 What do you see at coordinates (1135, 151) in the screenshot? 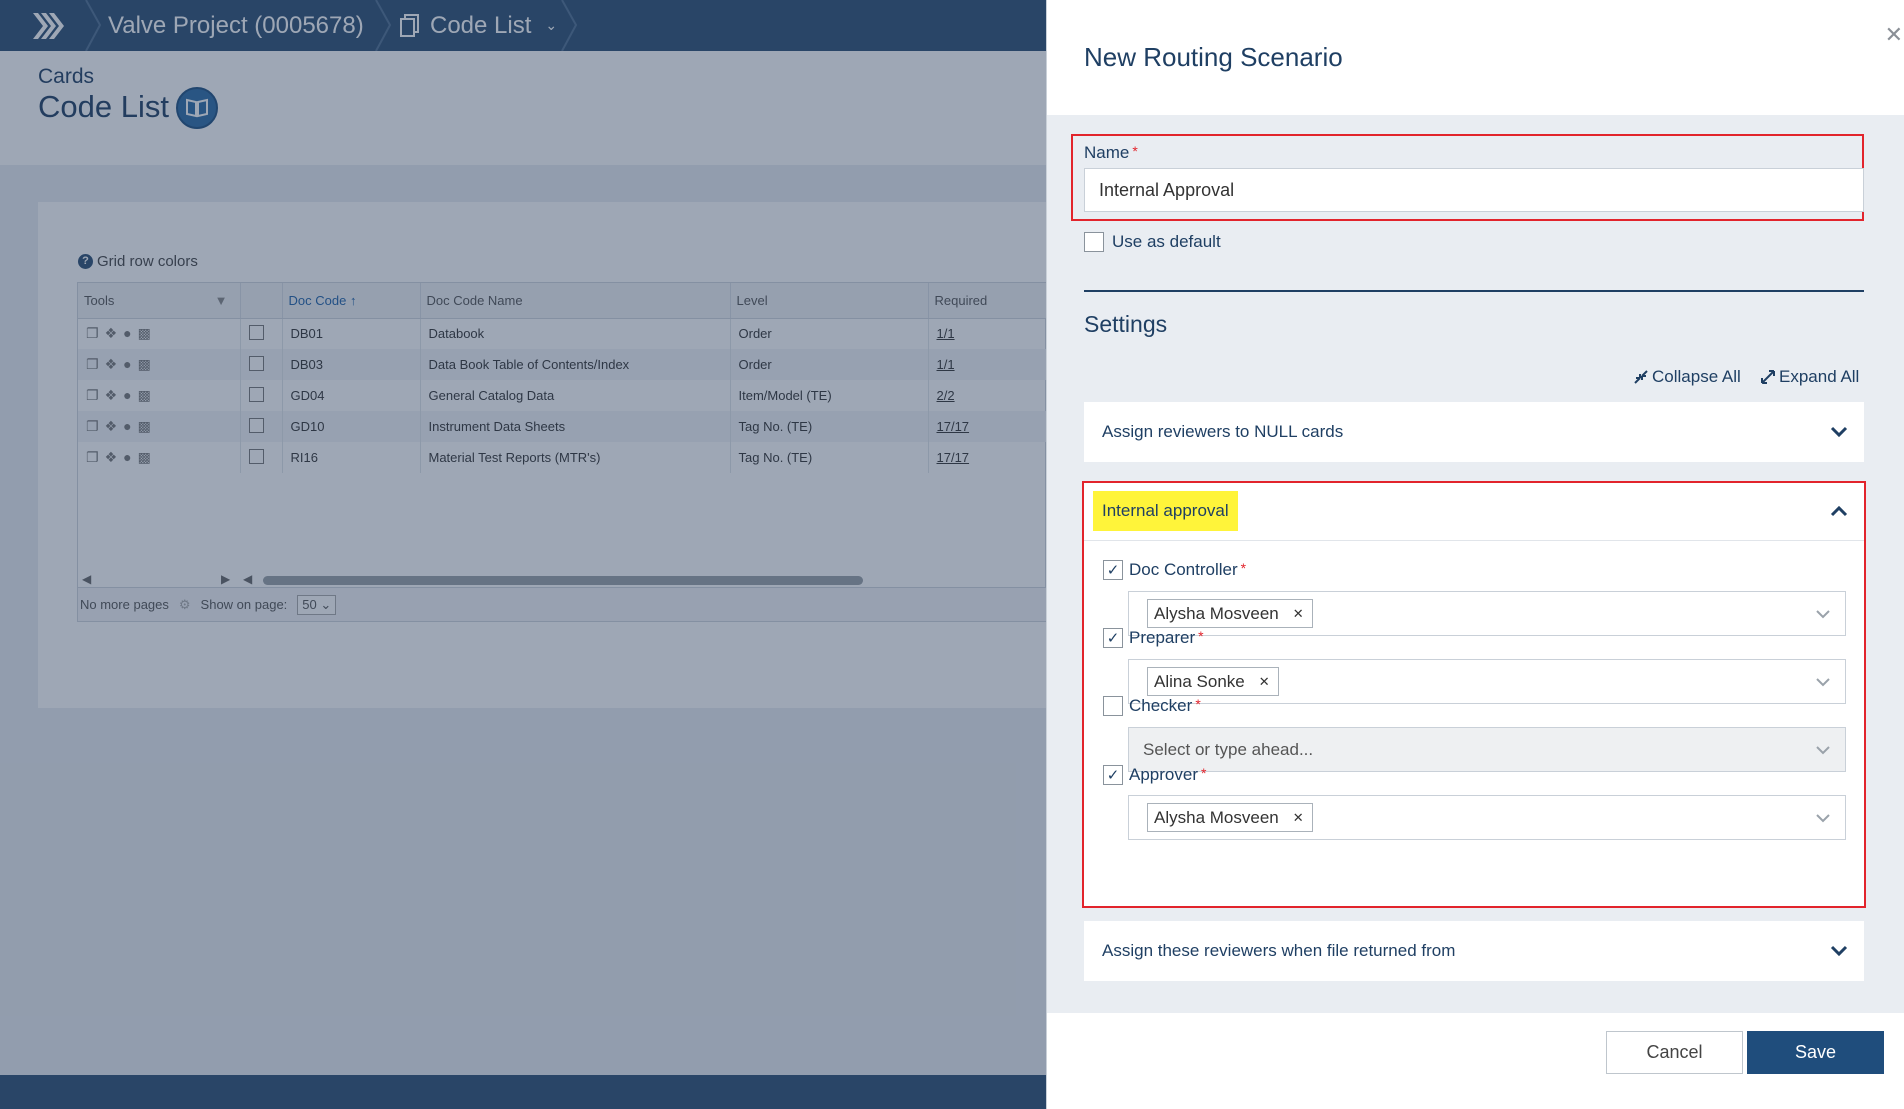
I see `required-asterisk: *` at bounding box center [1135, 151].